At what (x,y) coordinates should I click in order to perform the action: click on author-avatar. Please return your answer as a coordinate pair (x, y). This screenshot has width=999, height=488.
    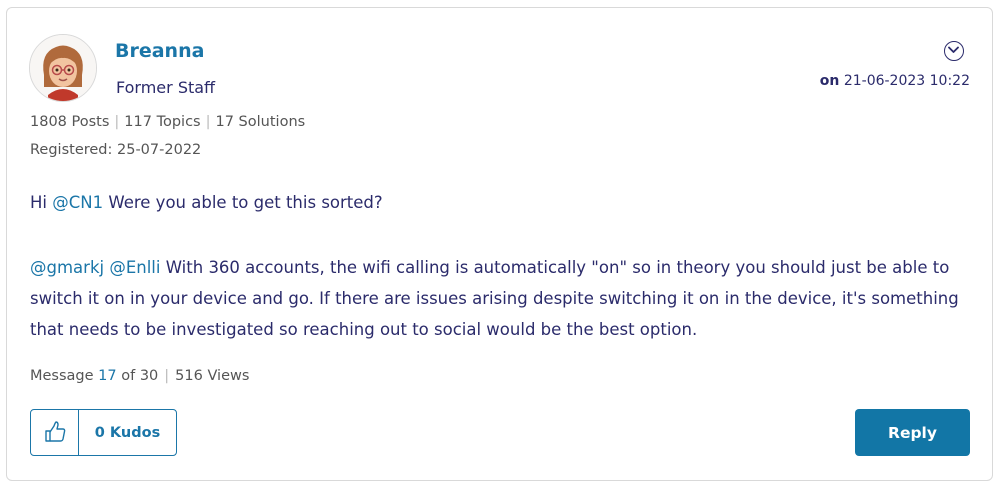
    Looking at the image, I should click on (63, 68).